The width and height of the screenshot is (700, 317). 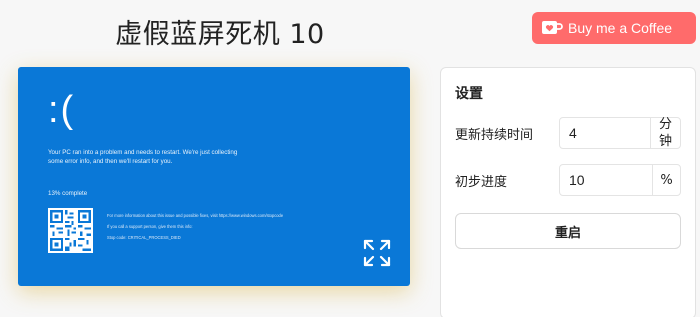 What do you see at coordinates (377, 253) in the screenshot?
I see `expand-icon` at bounding box center [377, 253].